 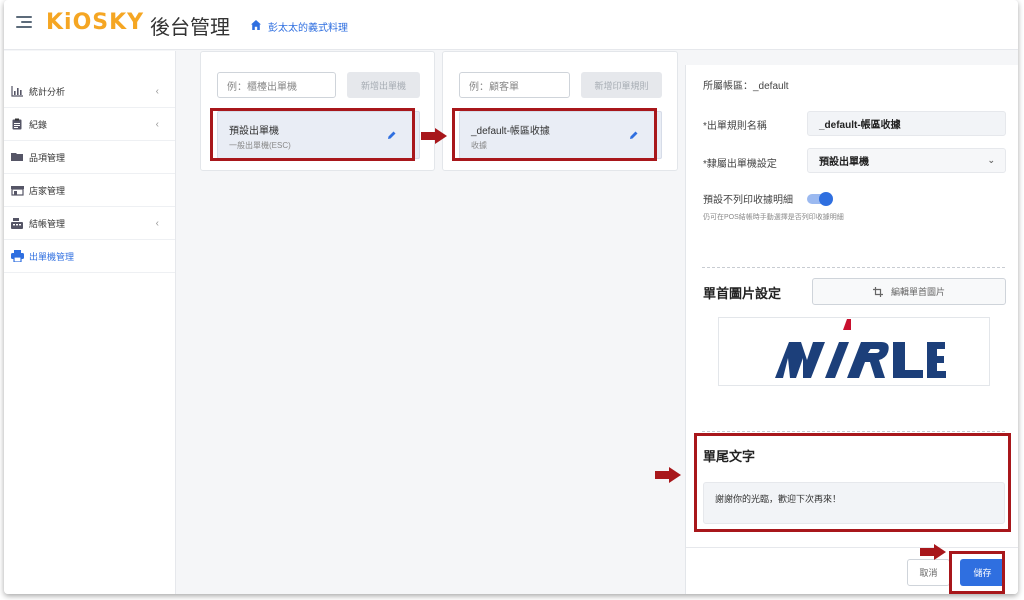 What do you see at coordinates (276, 85) in the screenshot?
I see `printer-name-input: 例：櫃檯出單機` at bounding box center [276, 85].